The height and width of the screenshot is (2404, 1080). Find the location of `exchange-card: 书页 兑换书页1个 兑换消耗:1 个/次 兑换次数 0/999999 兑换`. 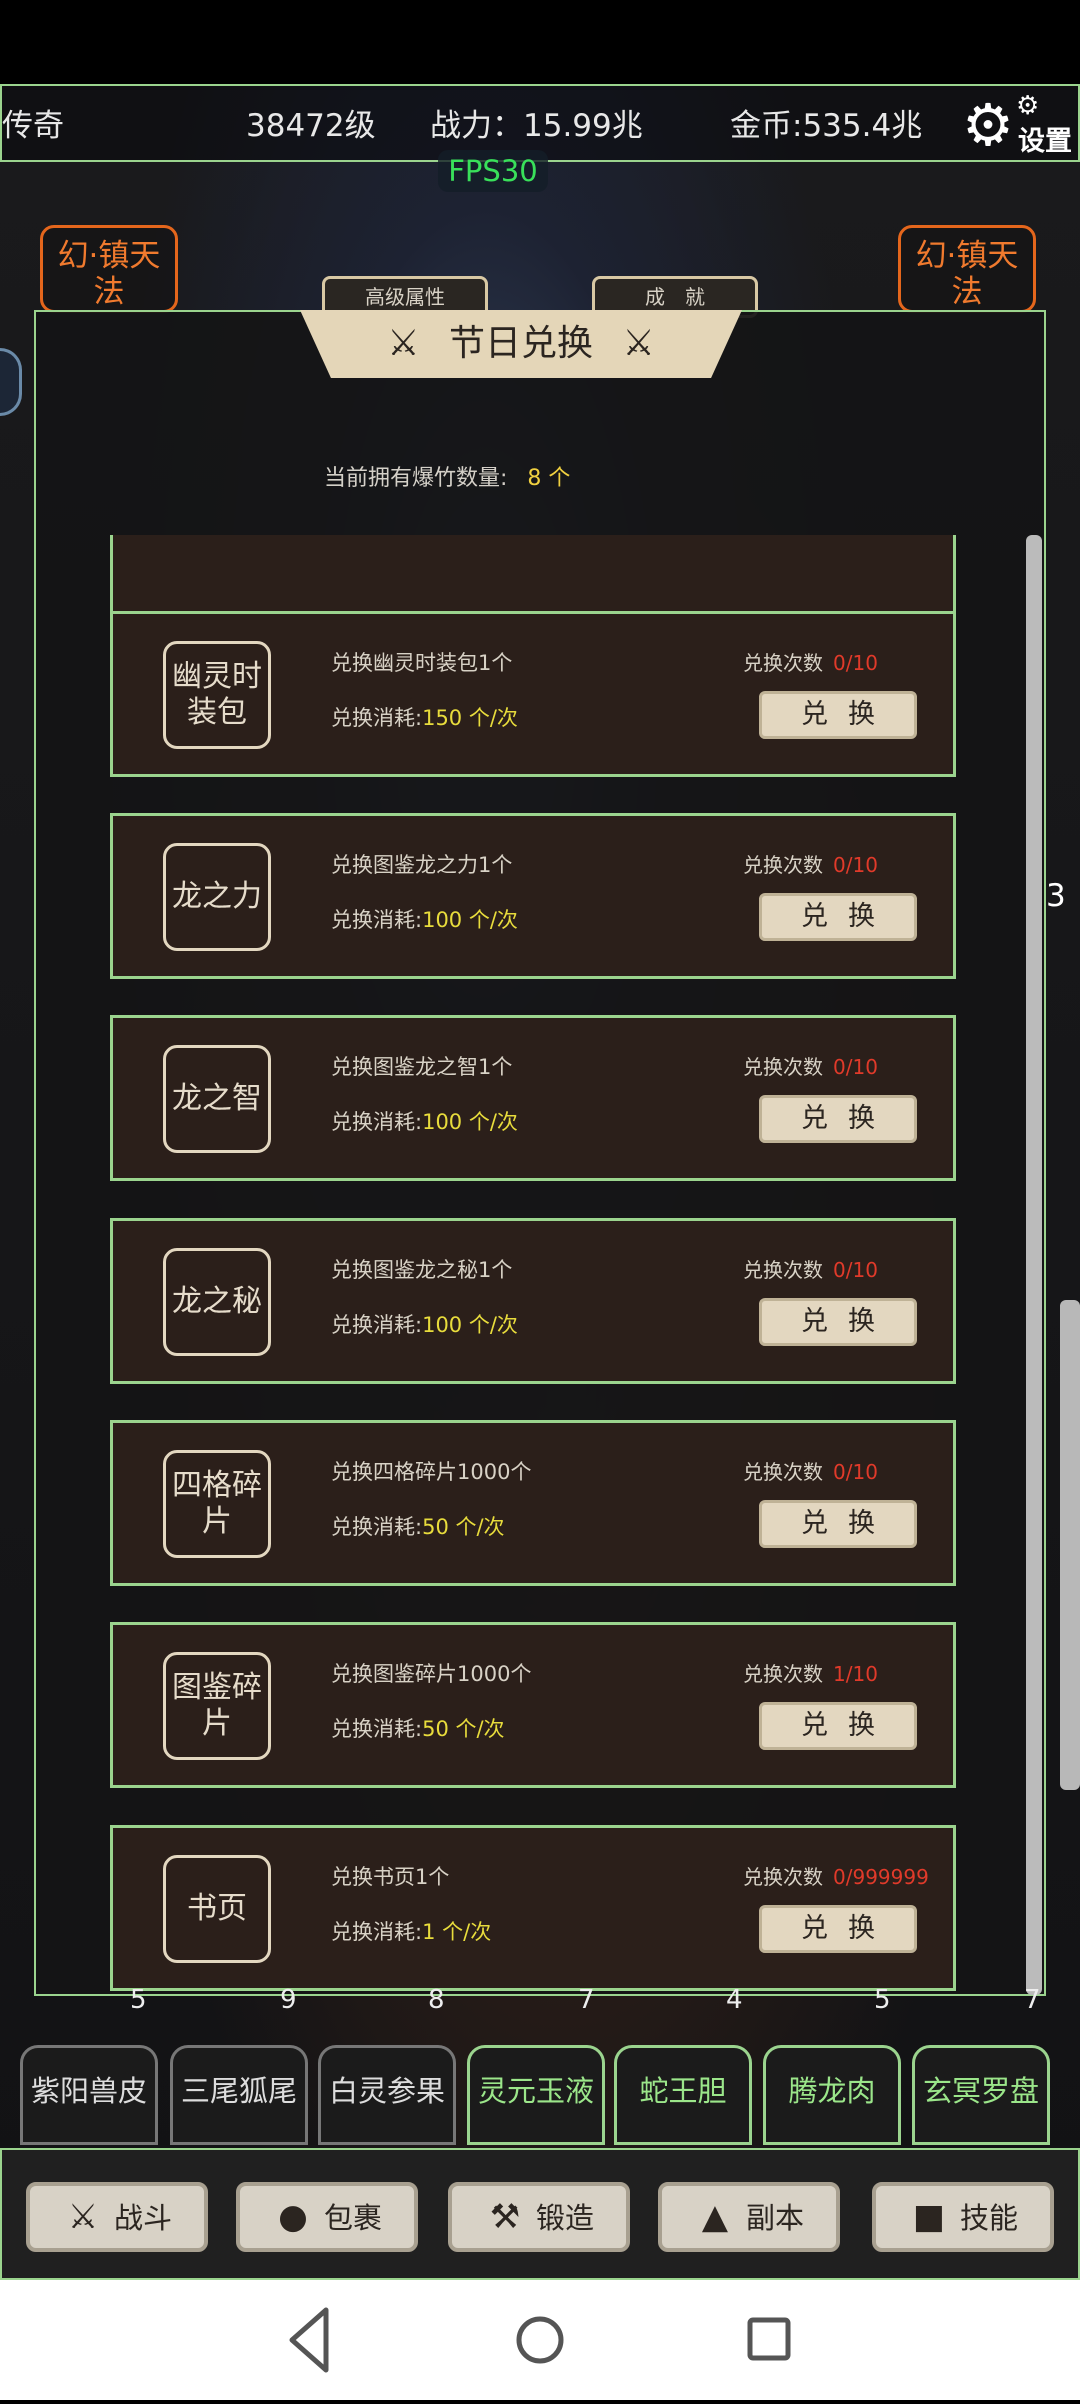

exchange-card: 书页 兑换书页1个 兑换消耗:1 个/次 兑换次数 0/999999 兑换 is located at coordinates (533, 1908).